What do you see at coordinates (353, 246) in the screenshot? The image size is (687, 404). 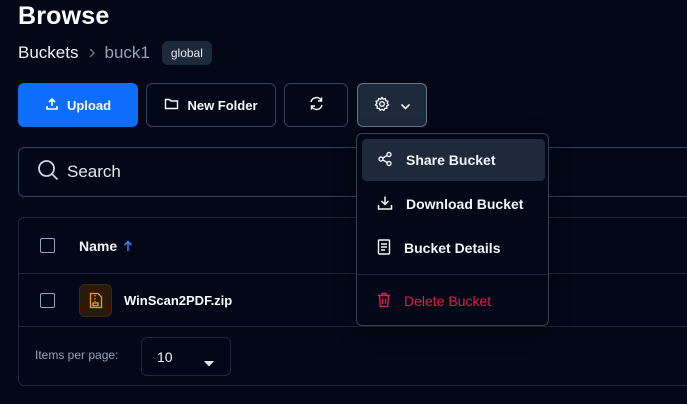 I see `table-header-row: Name` at bounding box center [353, 246].